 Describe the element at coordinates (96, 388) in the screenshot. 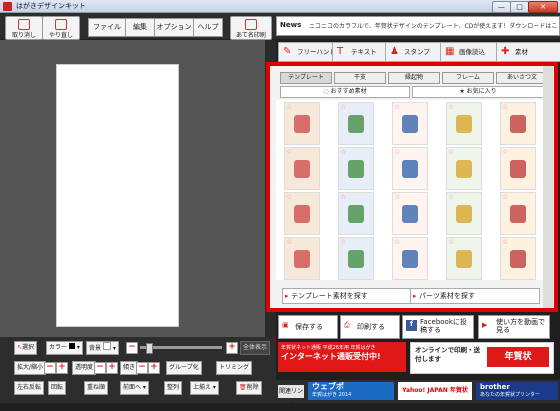

I see `layer-order-button: 重ね順` at that location.